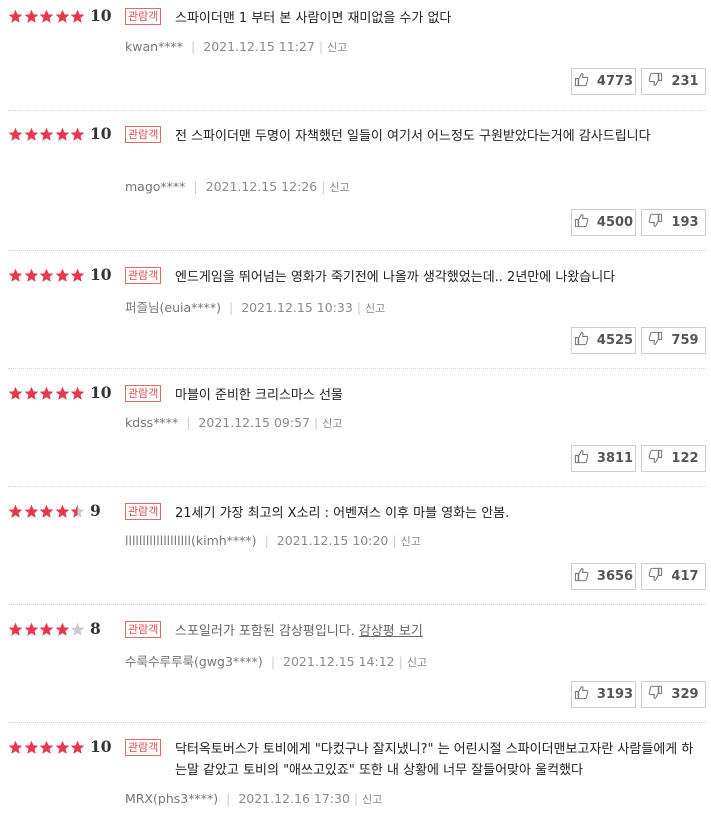 This screenshot has width=711, height=816. I want to click on like-button: 3656, so click(603, 576).